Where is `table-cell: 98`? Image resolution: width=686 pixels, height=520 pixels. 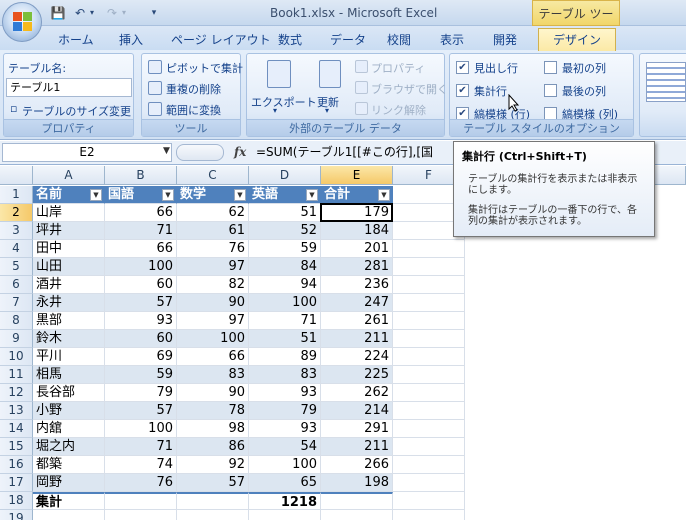 table-cell: 98 is located at coordinates (213, 429).